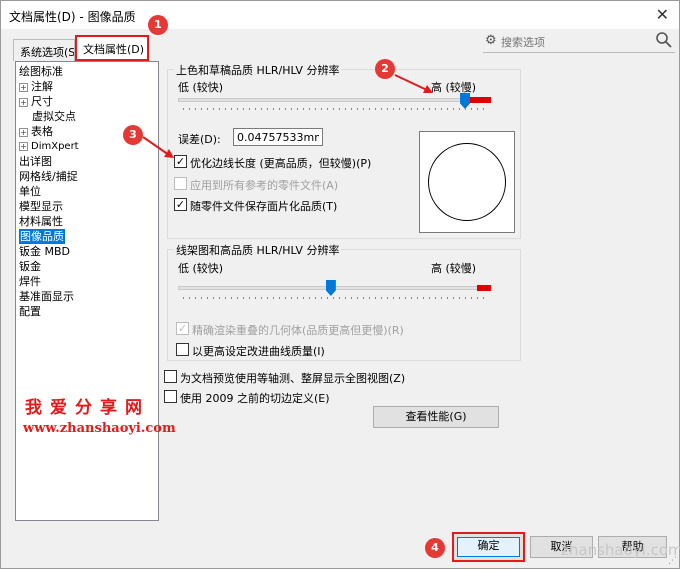  I want to click on tree-item: 虚拟交点, so click(54, 116).